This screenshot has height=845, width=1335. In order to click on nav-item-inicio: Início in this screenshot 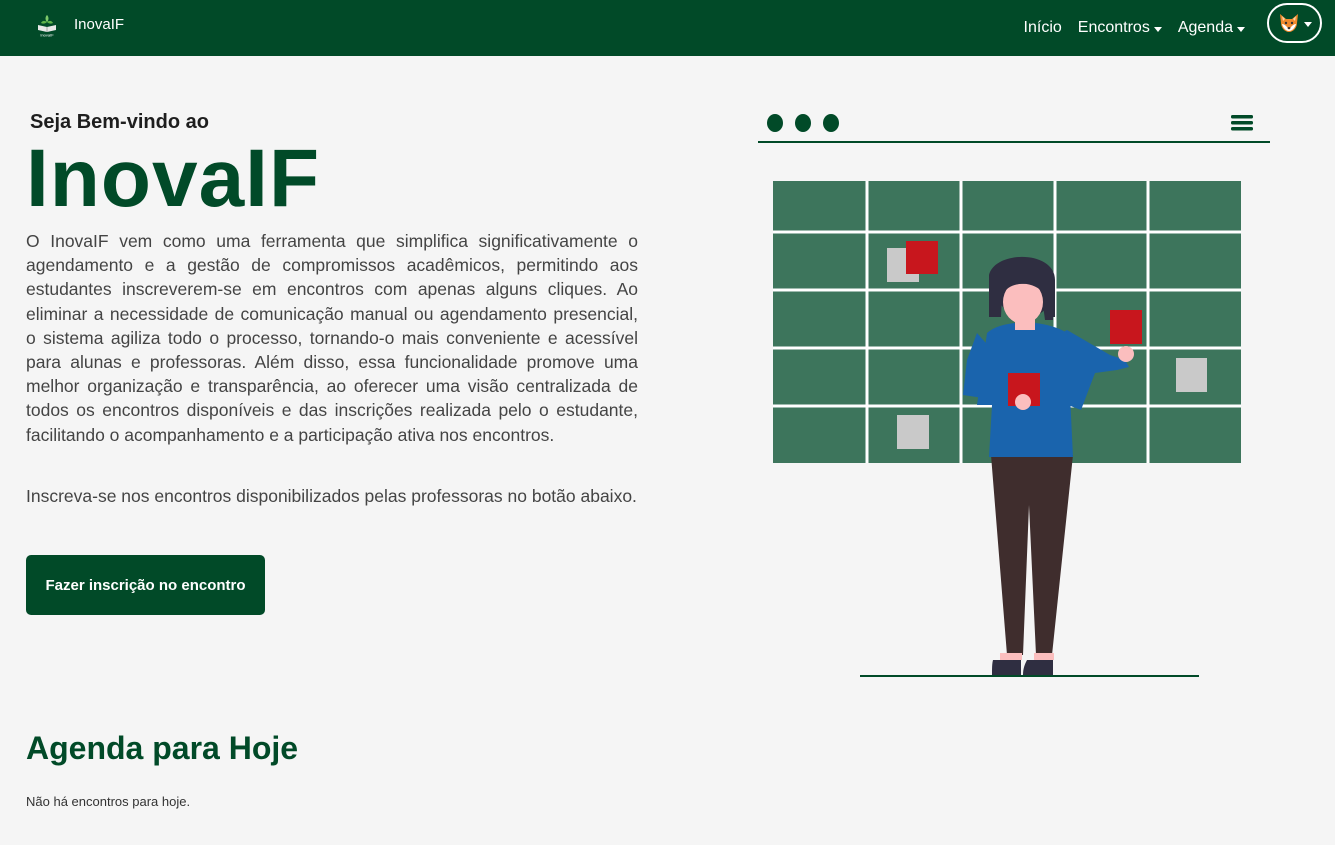, I will do `click(1043, 28)`.